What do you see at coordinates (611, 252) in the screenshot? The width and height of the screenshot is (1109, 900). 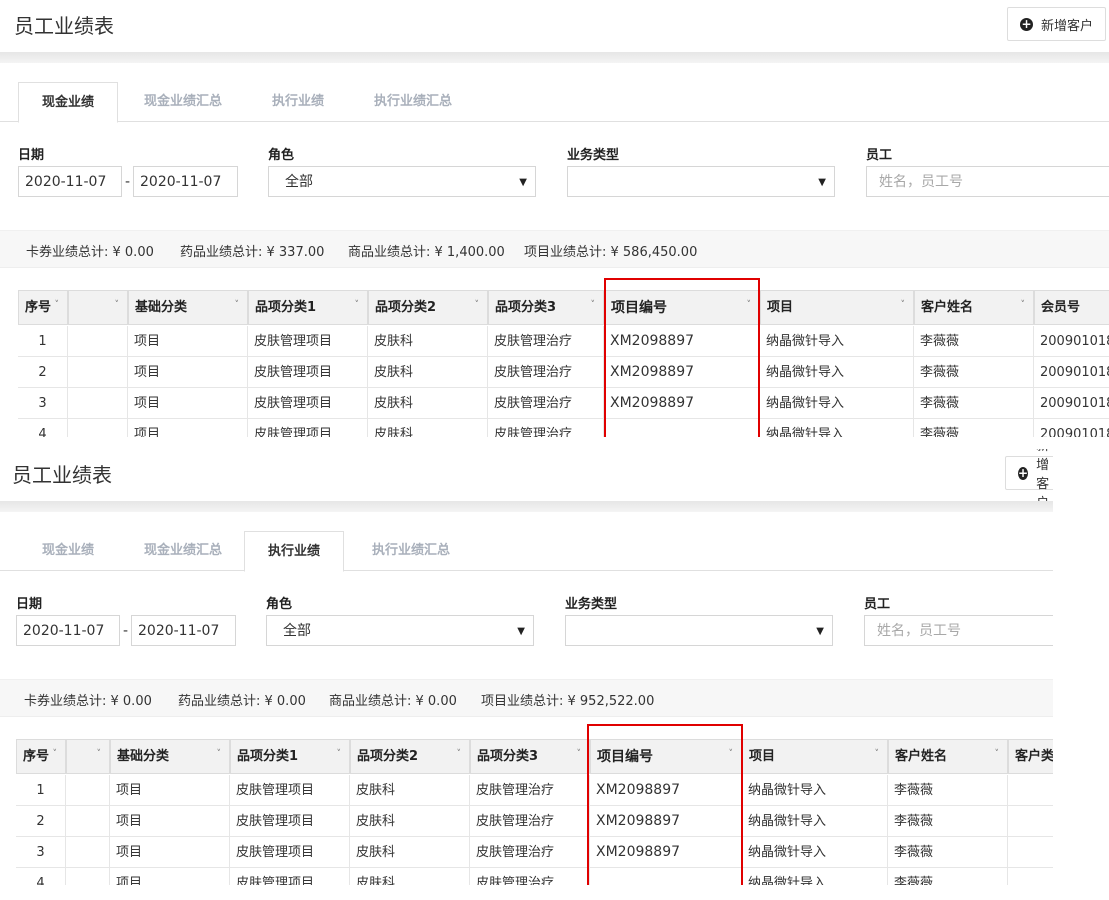 I see `summary-project-total: 项目业绩总计: ¥ 586,450.00` at bounding box center [611, 252].